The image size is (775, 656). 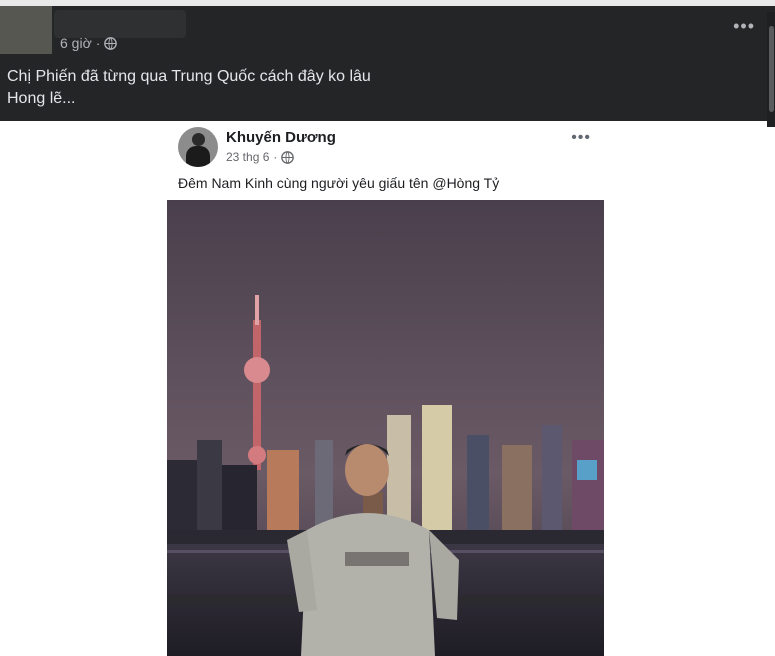 I want to click on inner-post-date: 23 thg 6, so click(x=248, y=157).